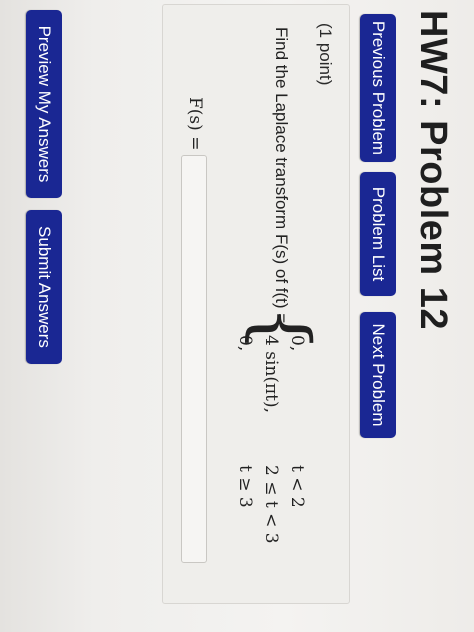  I want to click on previous-problem-button: Previous Problem, so click(378, 88).